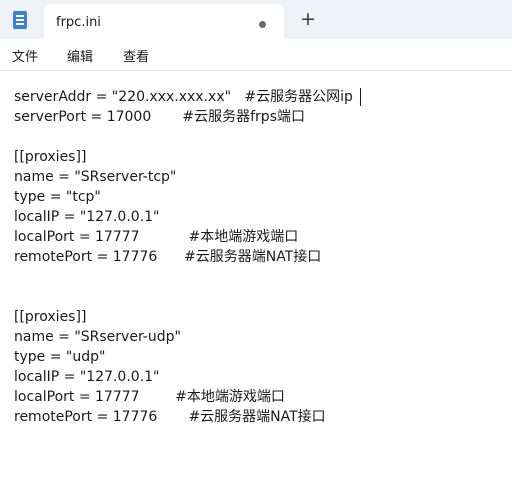 This screenshot has height=492, width=512. Describe the element at coordinates (95, 177) in the screenshot. I see `editor-line: name = "SRserver-tcp"` at that location.